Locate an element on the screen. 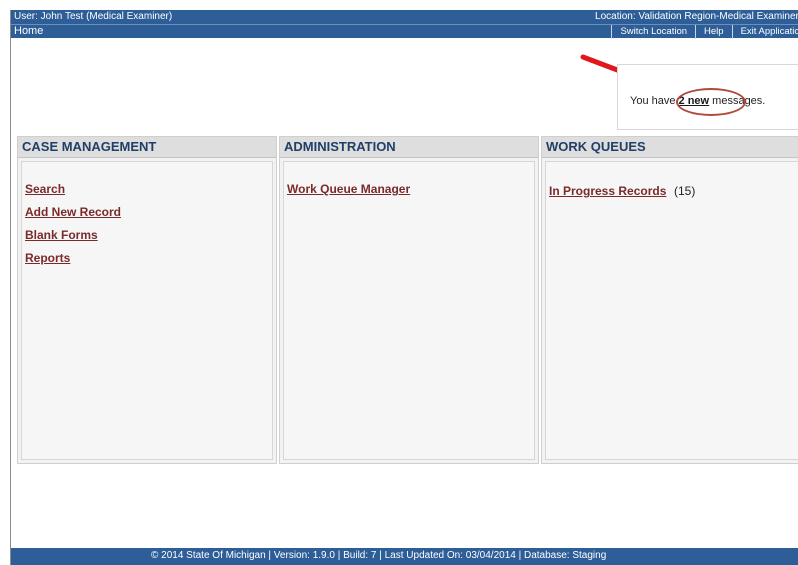 This screenshot has height=565, width=798. case-management-title: CASE MANAGEMENT is located at coordinates (89, 146).